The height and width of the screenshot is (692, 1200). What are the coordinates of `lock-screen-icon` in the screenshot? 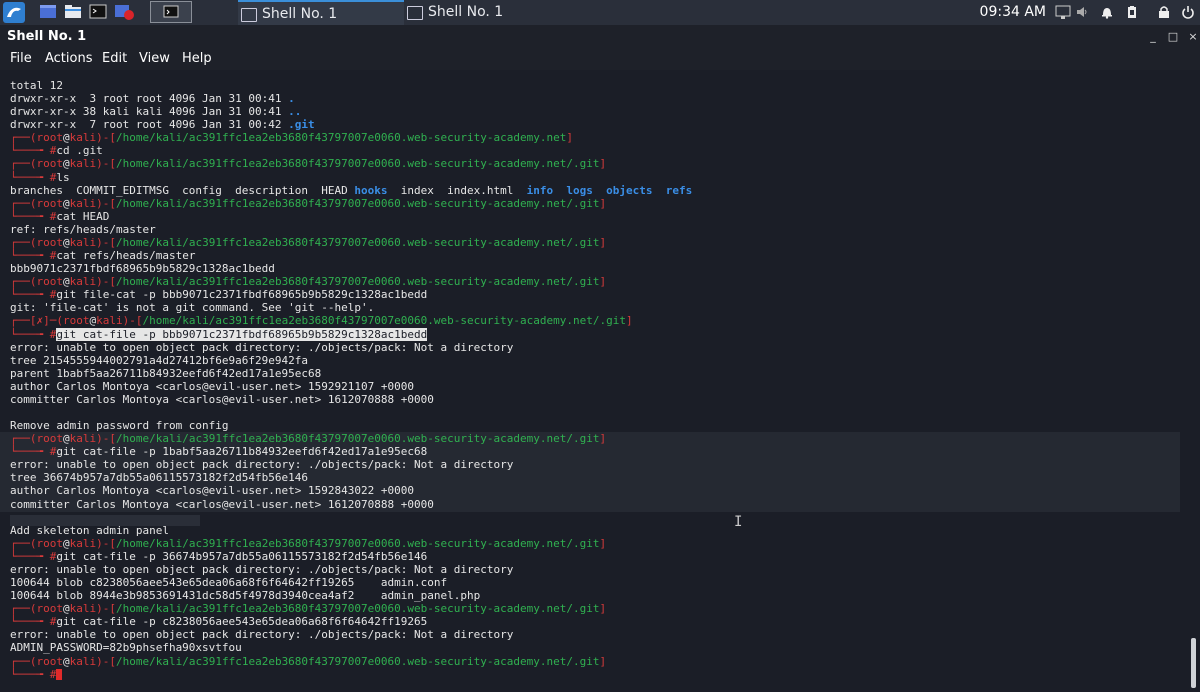 It's located at (1164, 12).